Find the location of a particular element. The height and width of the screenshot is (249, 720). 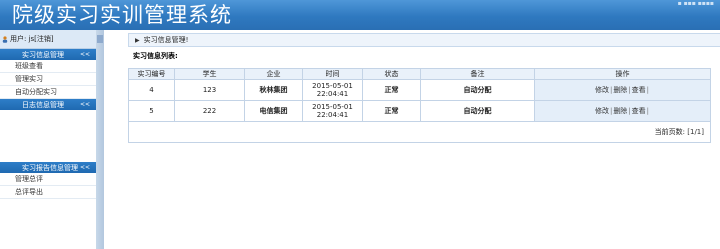

cell-id: 5 is located at coordinates (151, 111).